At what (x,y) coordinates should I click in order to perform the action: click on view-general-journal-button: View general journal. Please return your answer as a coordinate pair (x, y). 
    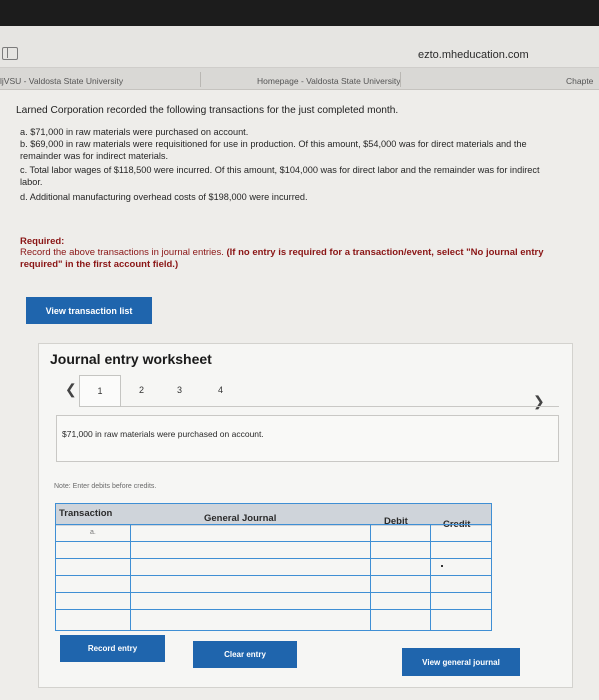
    Looking at the image, I should click on (461, 662).